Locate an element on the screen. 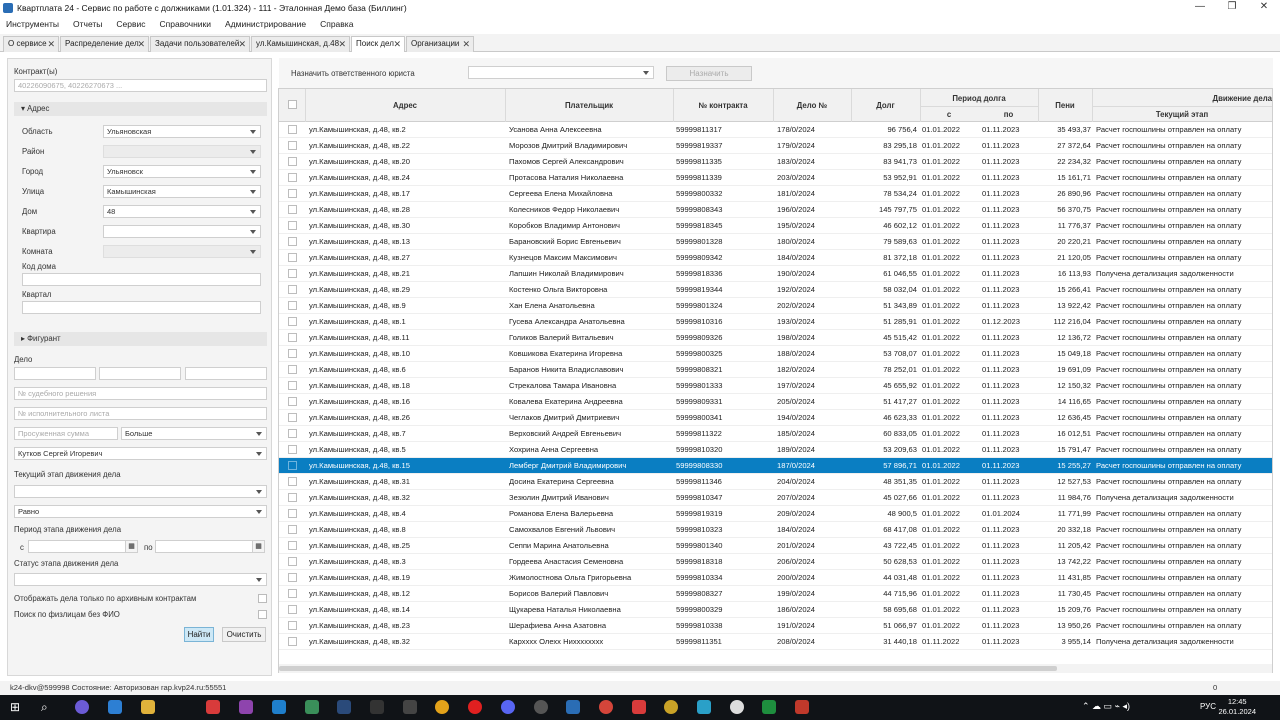  case-part3-input is located at coordinates (226, 373).